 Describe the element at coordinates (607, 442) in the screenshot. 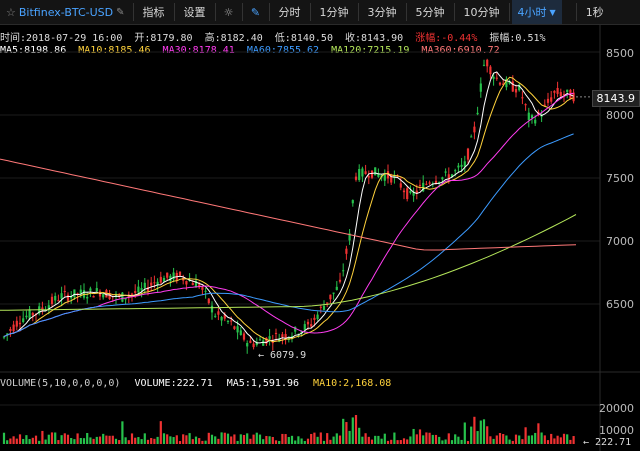

I see `volume-last-marker: ← 222.71` at that location.